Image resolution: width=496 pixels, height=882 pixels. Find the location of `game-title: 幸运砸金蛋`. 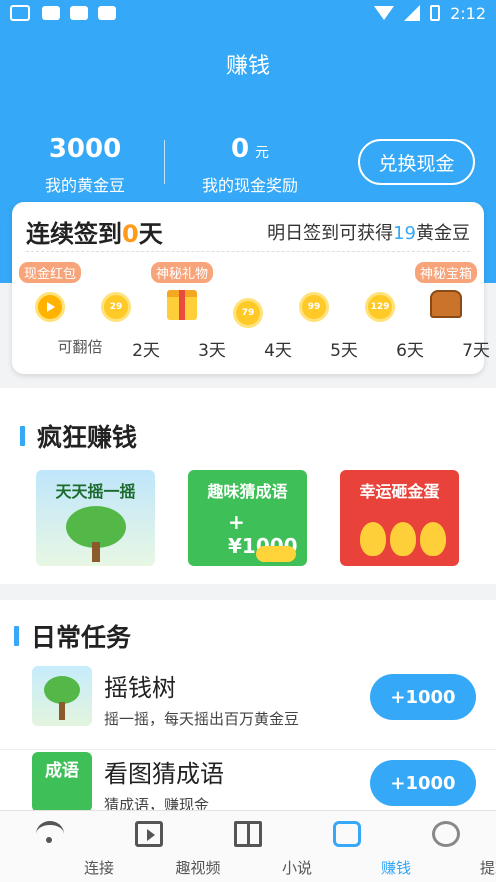

game-title: 幸运砸金蛋 is located at coordinates (399, 491).